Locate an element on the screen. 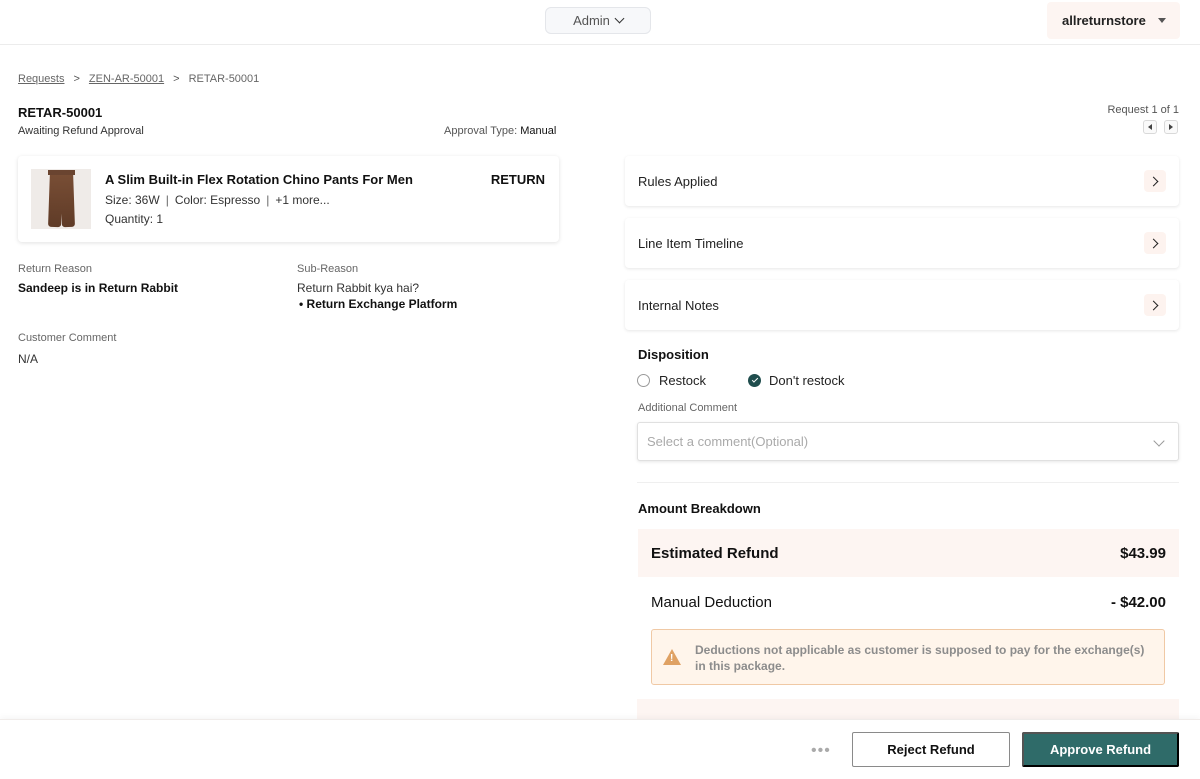 The image size is (1200, 779). top-bar: Admin allreturnstore is located at coordinates (600, 22).